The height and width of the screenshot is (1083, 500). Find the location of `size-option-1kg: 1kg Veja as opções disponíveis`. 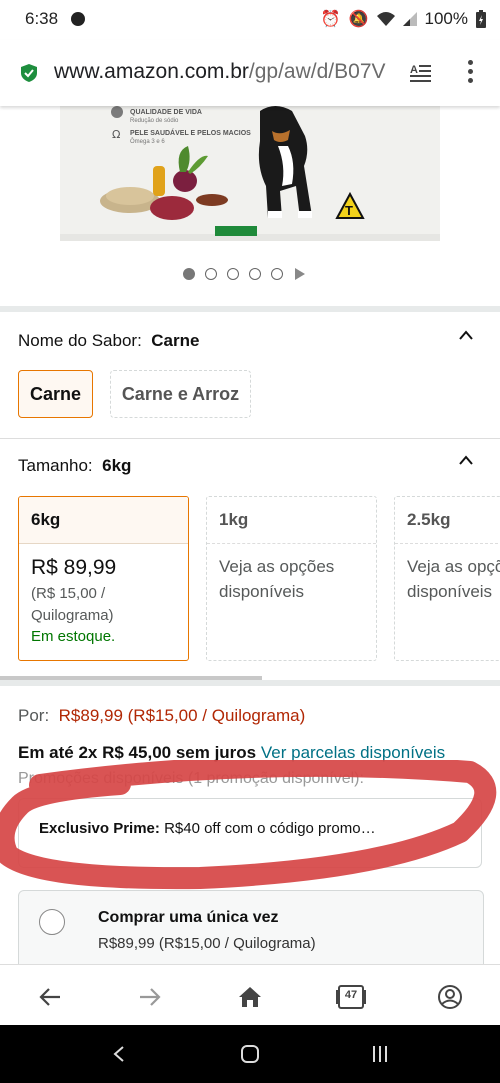

size-option-1kg: 1kg Veja as opções disponíveis is located at coordinates (291, 578).